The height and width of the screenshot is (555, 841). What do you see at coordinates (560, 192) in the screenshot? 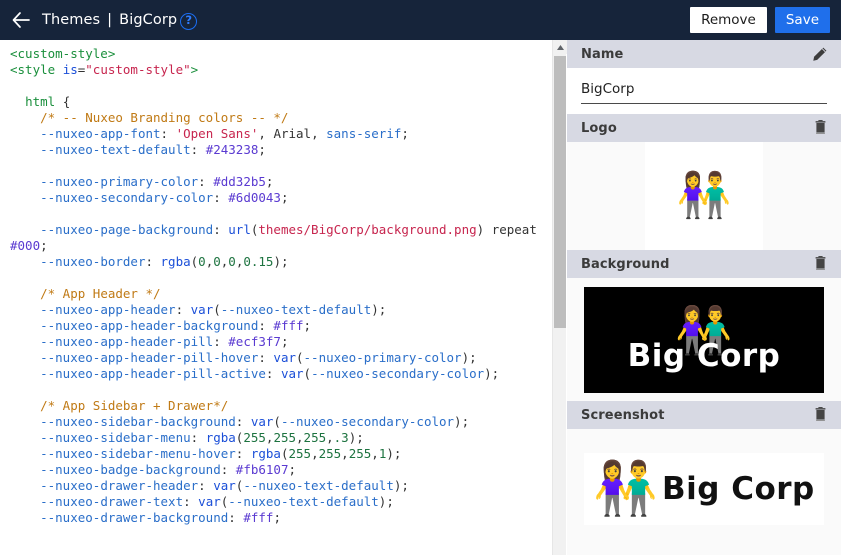
I see `scrollbar-thumb` at bounding box center [560, 192].